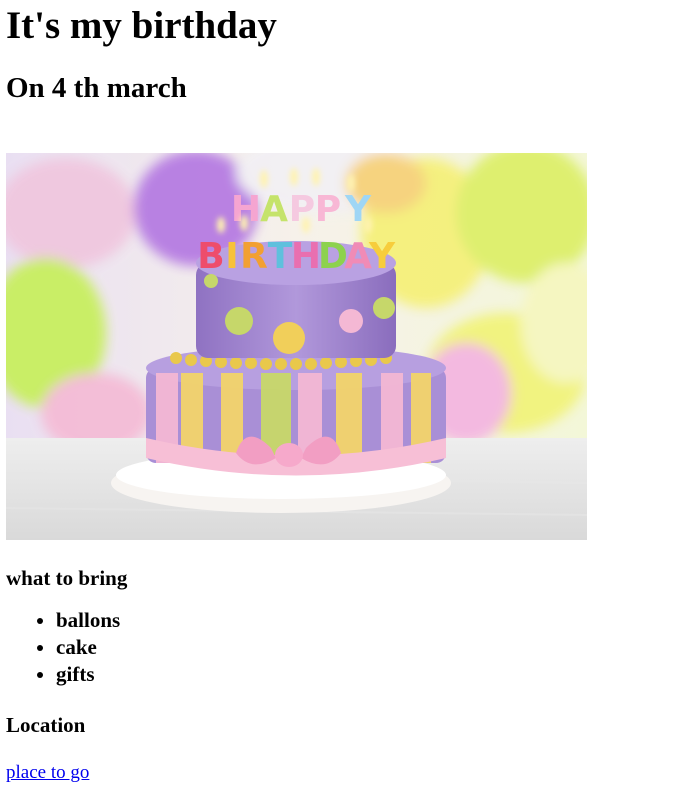  I want to click on bring-list: ballons cake gifts, so click(344, 647).